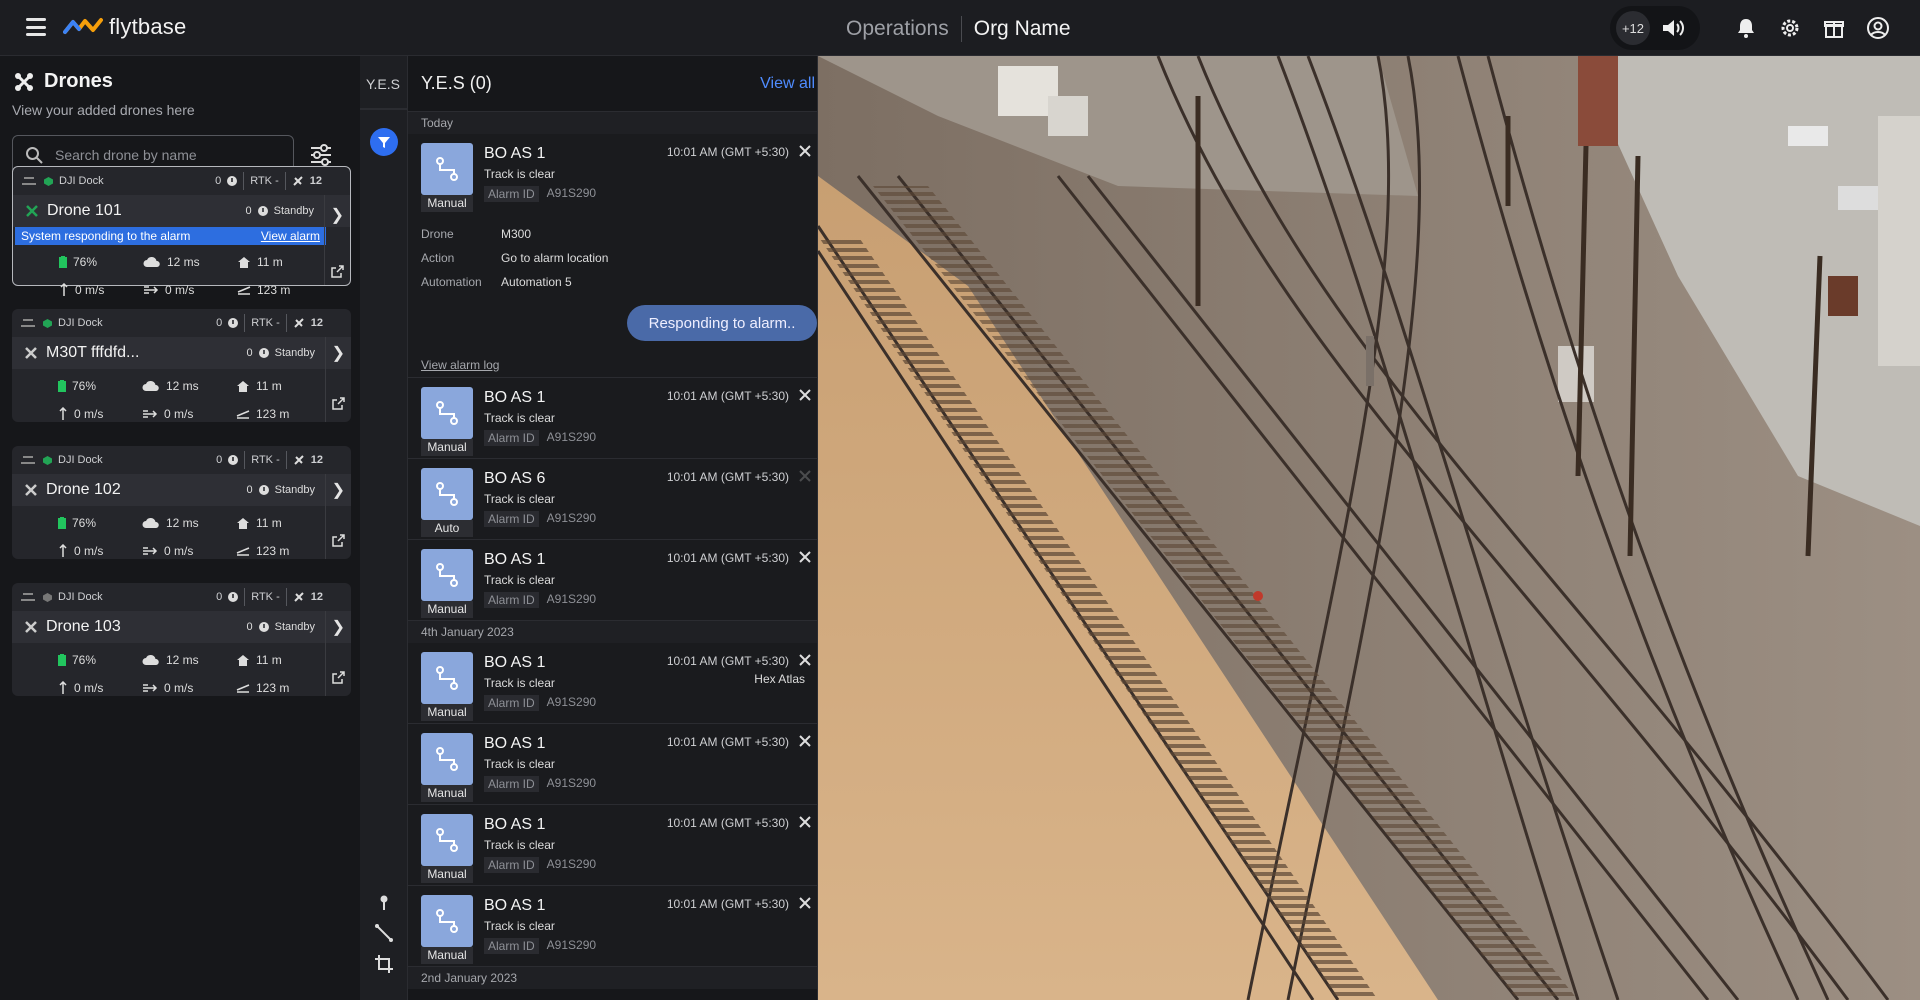  What do you see at coordinates (181, 502) in the screenshot?
I see `drone-card: DJI Dock 0 RTK - 12 Drone 102 0 Standby` at bounding box center [181, 502].